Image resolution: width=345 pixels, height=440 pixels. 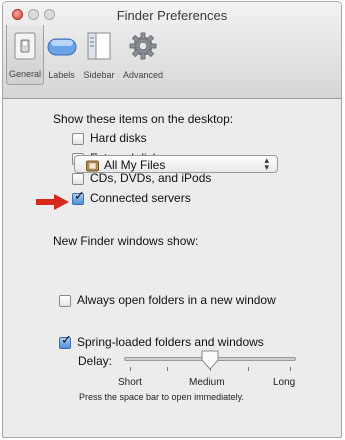 I want to click on always-open-label: Always open folders in a new window, so click(x=176, y=300).